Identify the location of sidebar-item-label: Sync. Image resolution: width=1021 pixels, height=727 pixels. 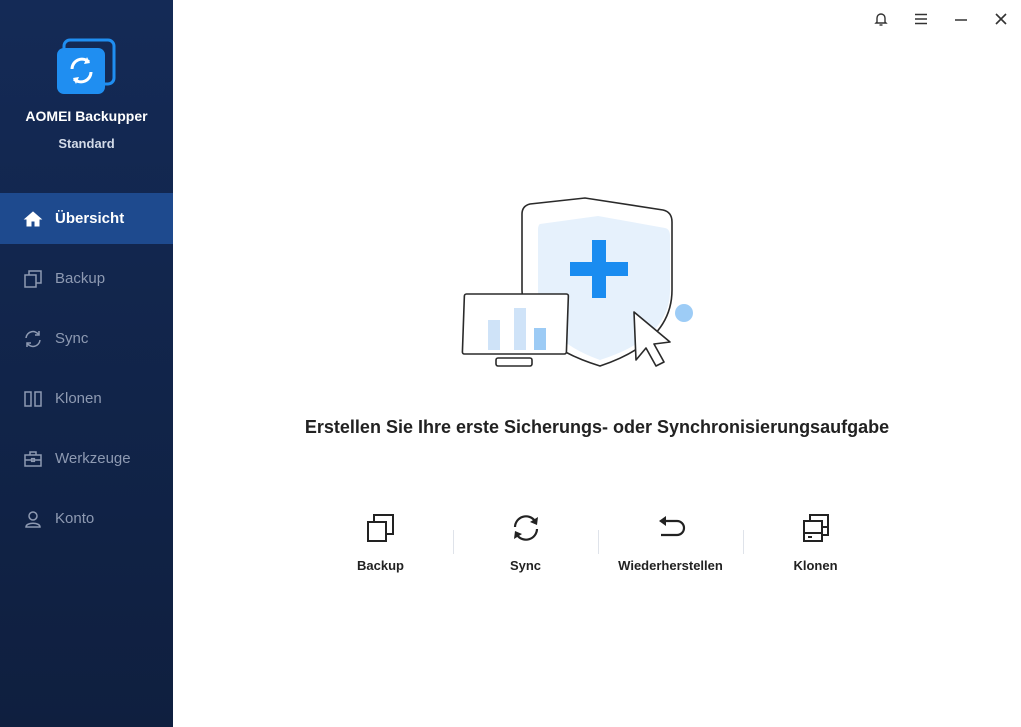
(72, 338).